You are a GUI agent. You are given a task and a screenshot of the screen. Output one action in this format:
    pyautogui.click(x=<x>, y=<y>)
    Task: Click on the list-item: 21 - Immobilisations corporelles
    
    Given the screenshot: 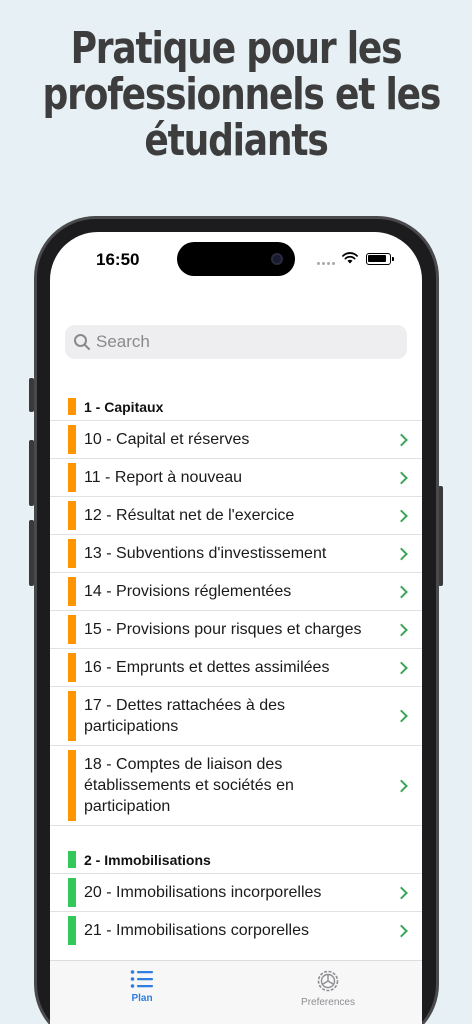 What is the action you would take?
    pyautogui.click(x=236, y=930)
    